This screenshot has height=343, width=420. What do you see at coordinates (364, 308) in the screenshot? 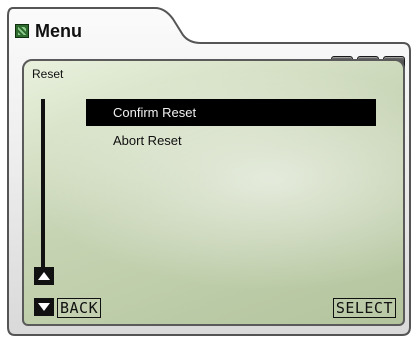
I see `select-button: SELECT` at bounding box center [364, 308].